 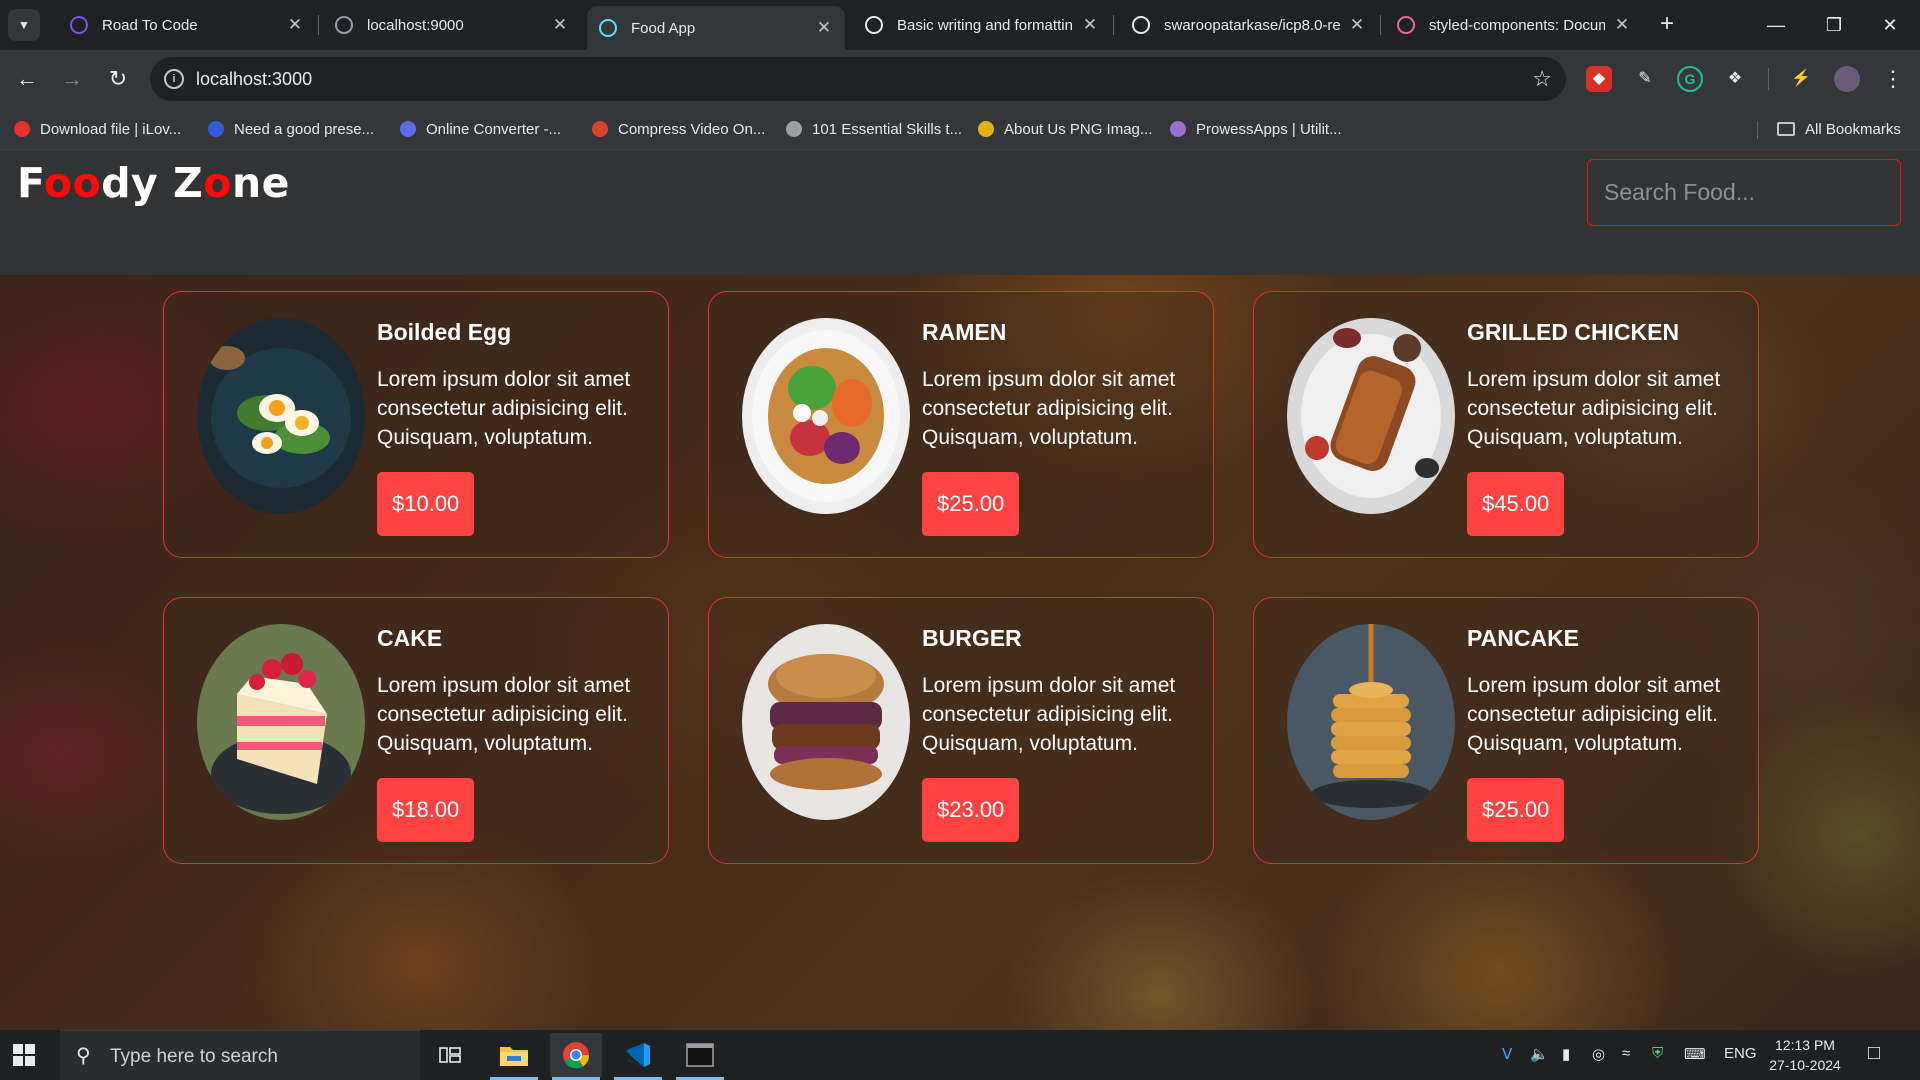 What do you see at coordinates (1690, 79) in the screenshot?
I see `grammarly-icon: G` at bounding box center [1690, 79].